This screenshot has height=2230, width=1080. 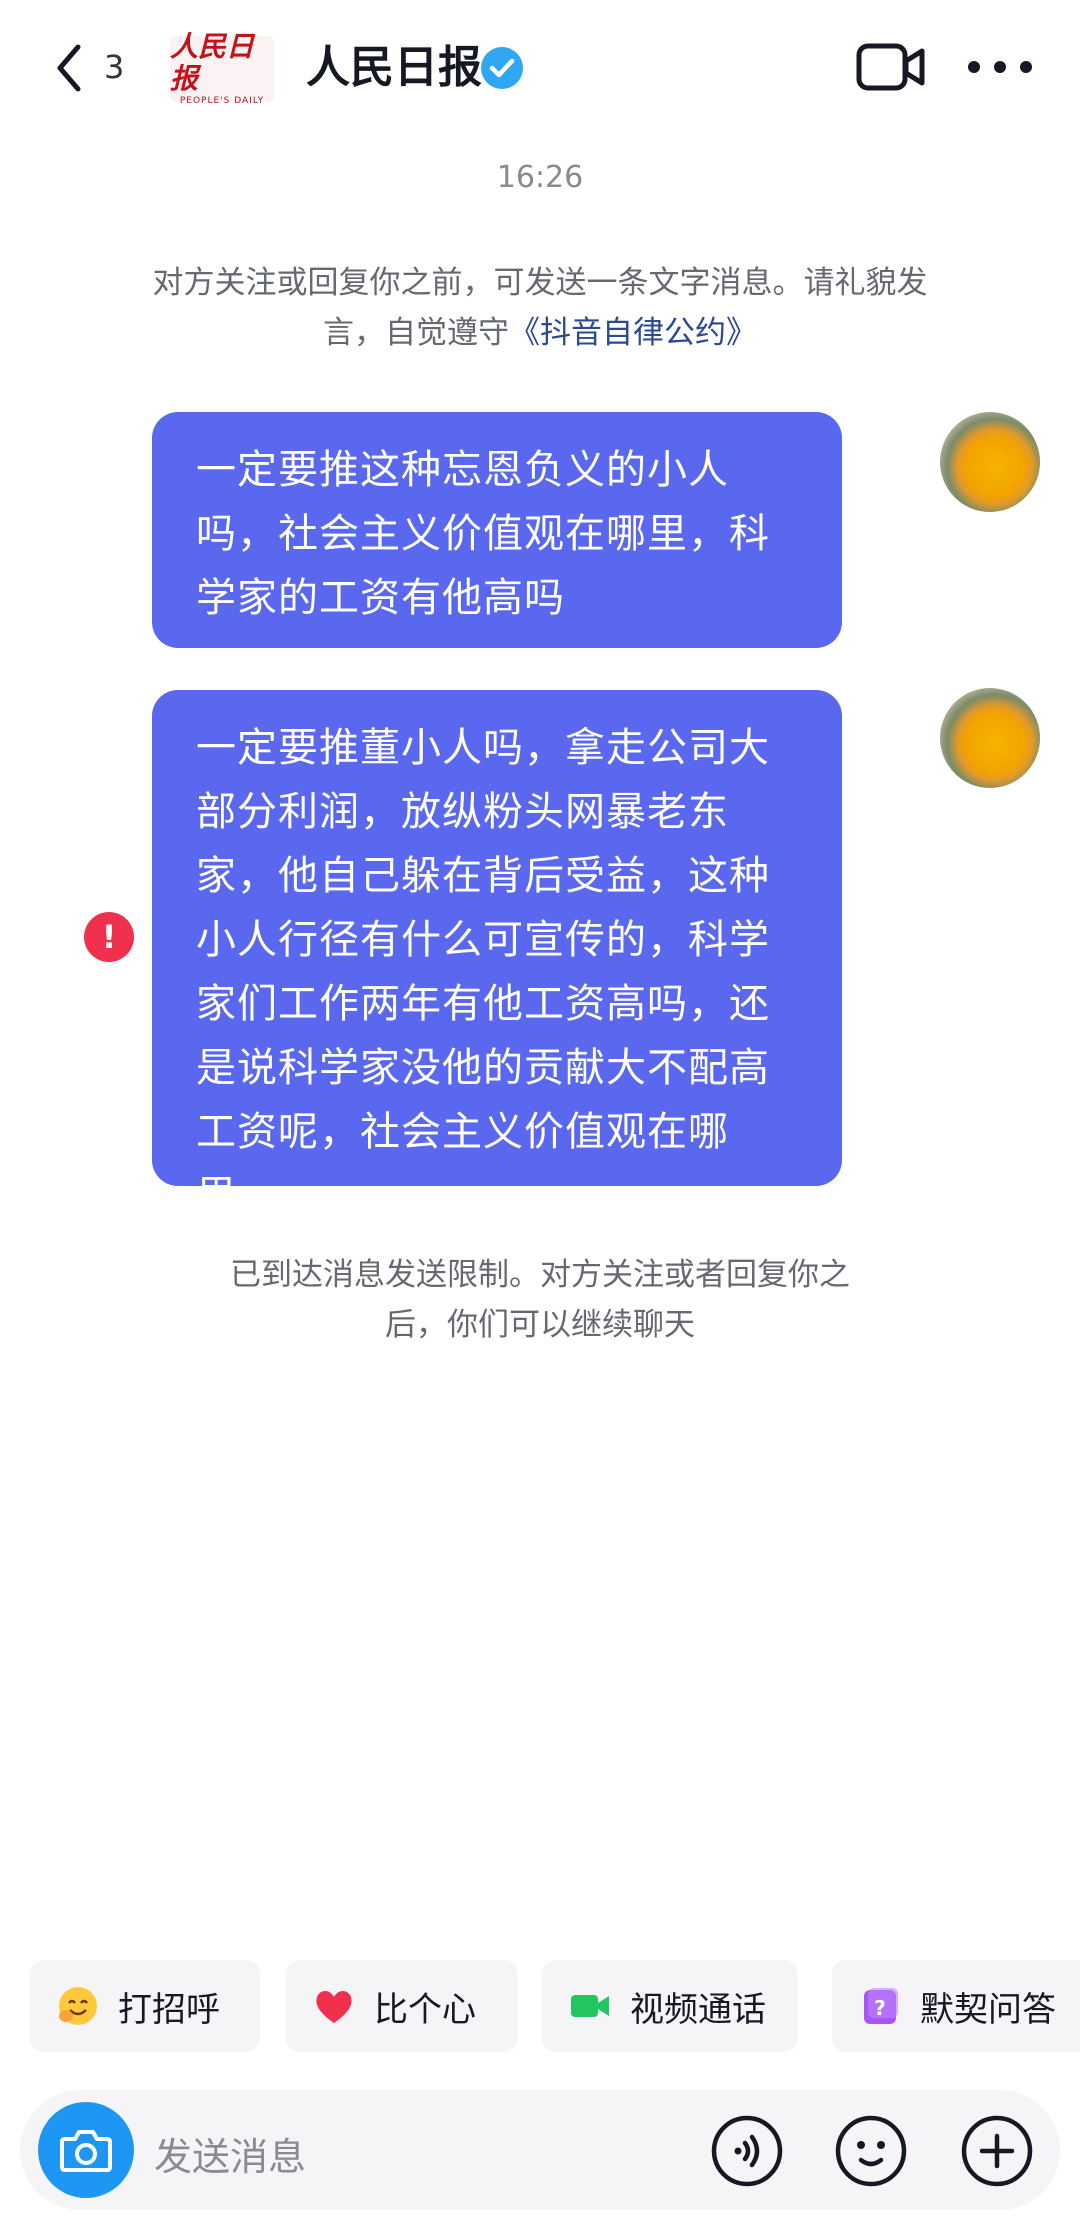 I want to click on more-options-button, so click(x=1000, y=67).